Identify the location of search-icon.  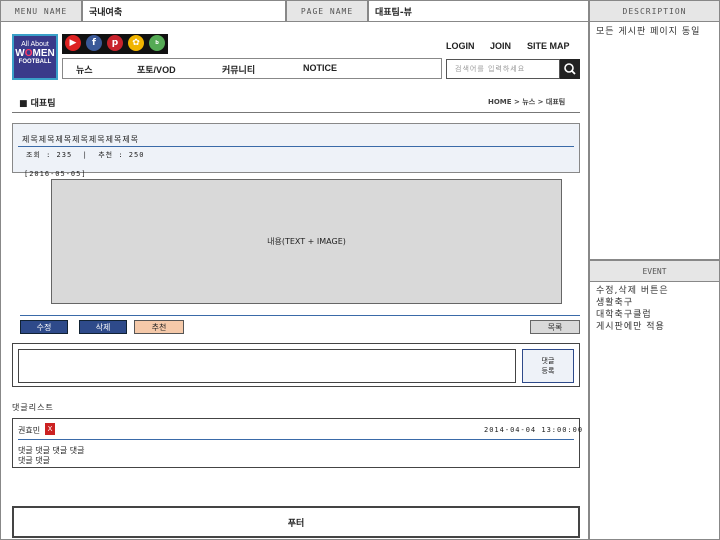
(570, 69).